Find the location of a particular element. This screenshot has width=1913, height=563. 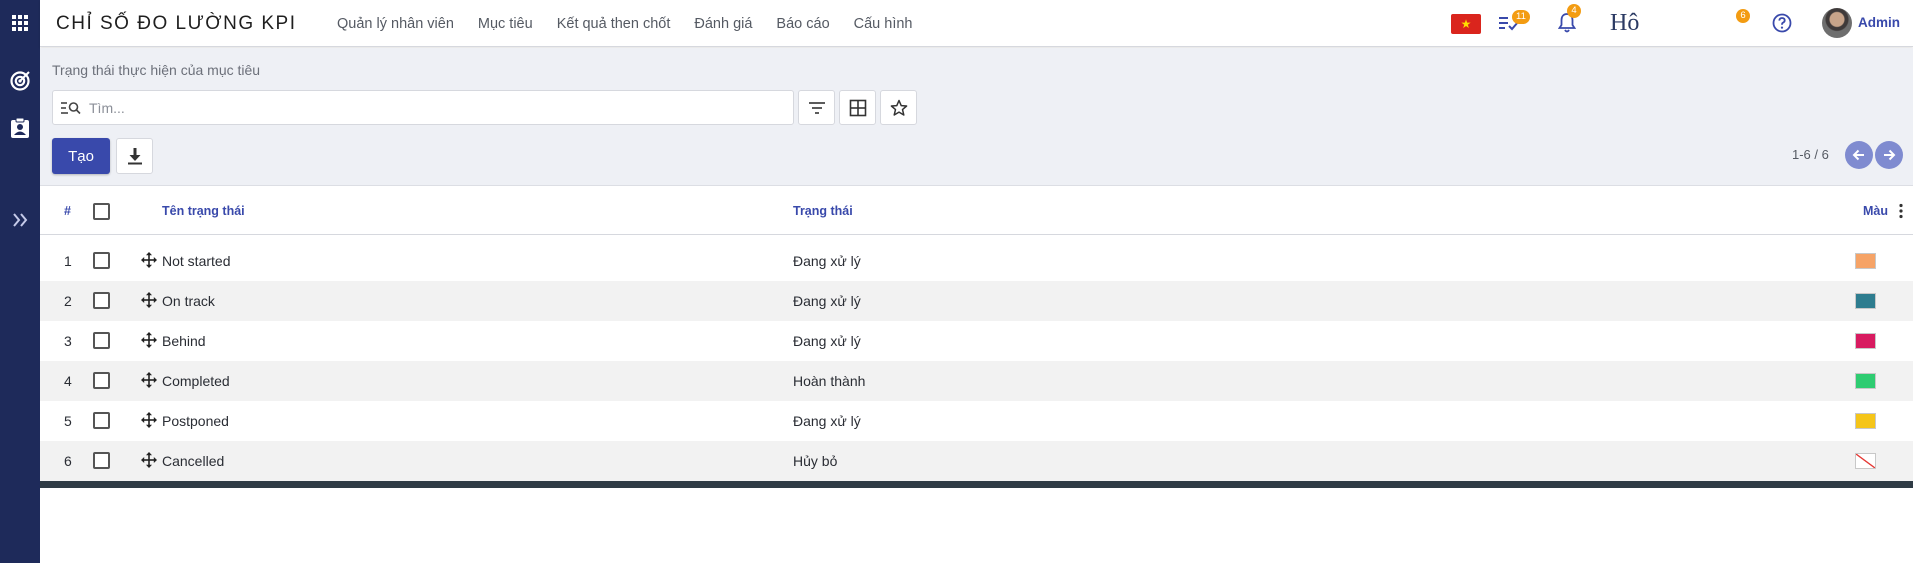

search-box is located at coordinates (423, 107).